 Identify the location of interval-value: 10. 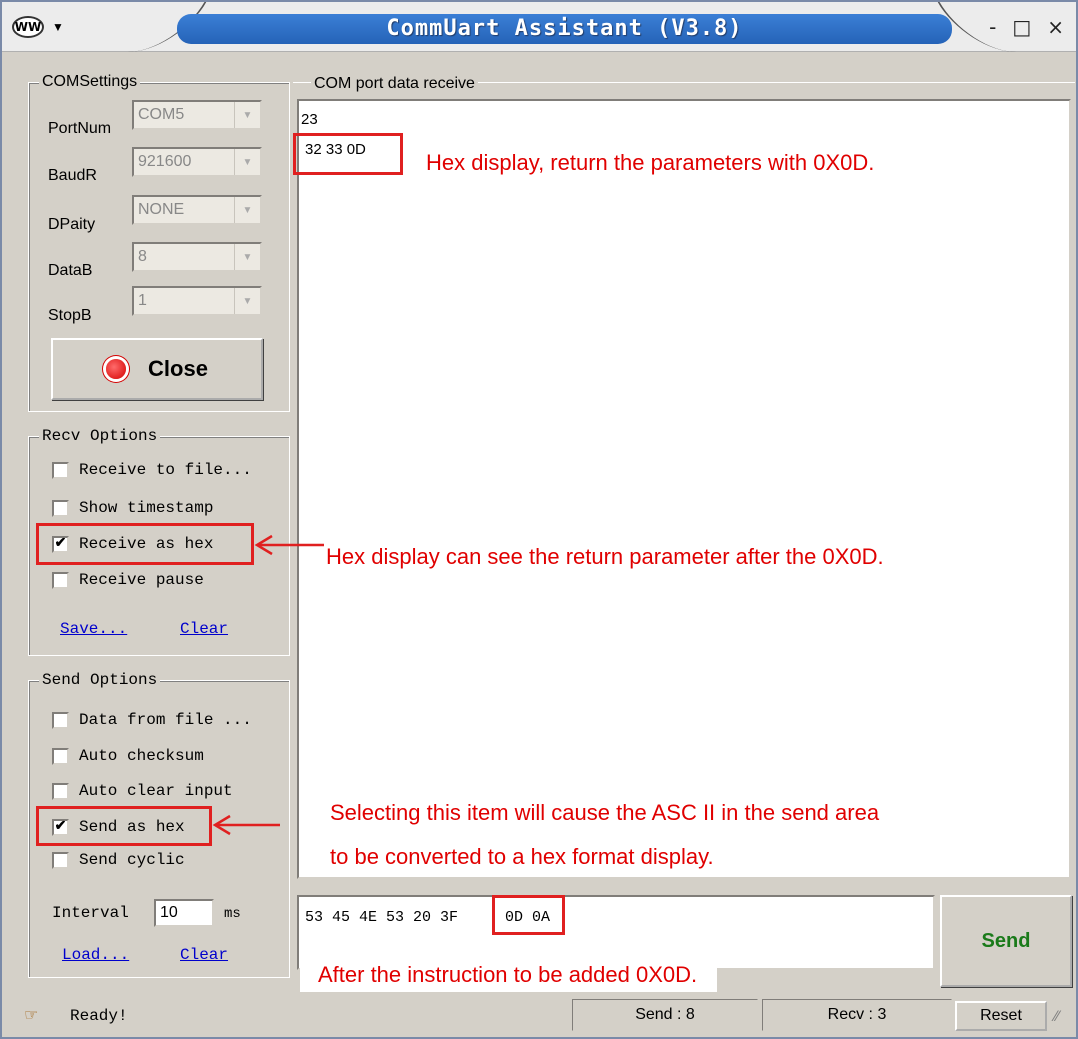
(169, 912).